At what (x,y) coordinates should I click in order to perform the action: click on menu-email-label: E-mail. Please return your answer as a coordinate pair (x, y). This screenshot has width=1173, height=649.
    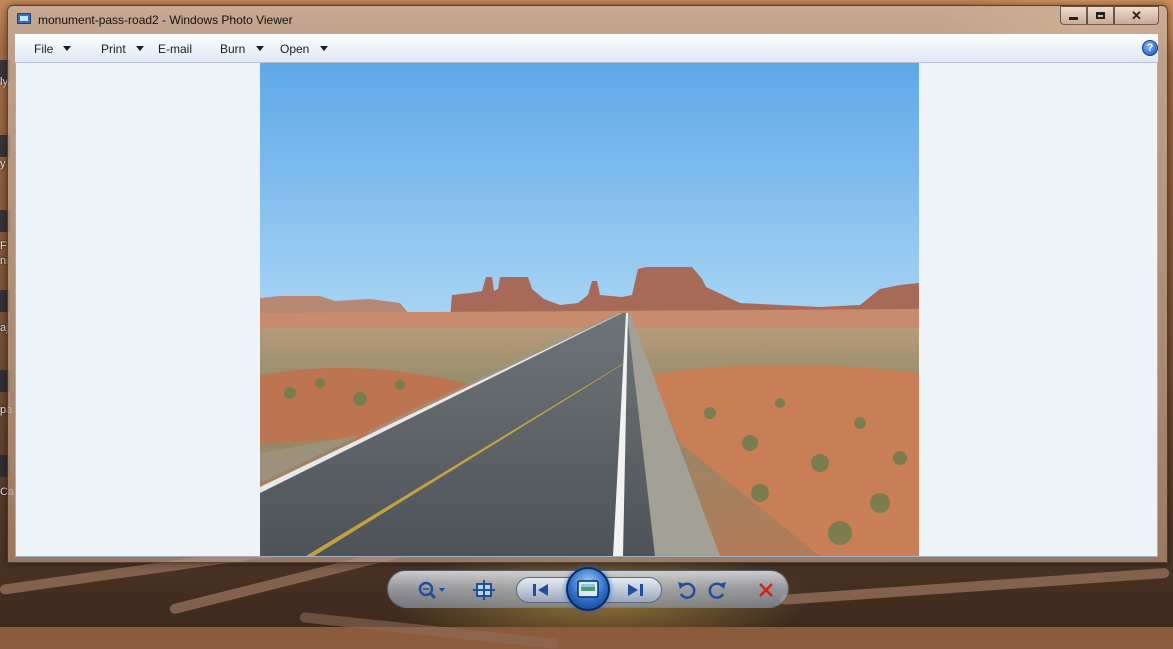
    Looking at the image, I should click on (175, 48).